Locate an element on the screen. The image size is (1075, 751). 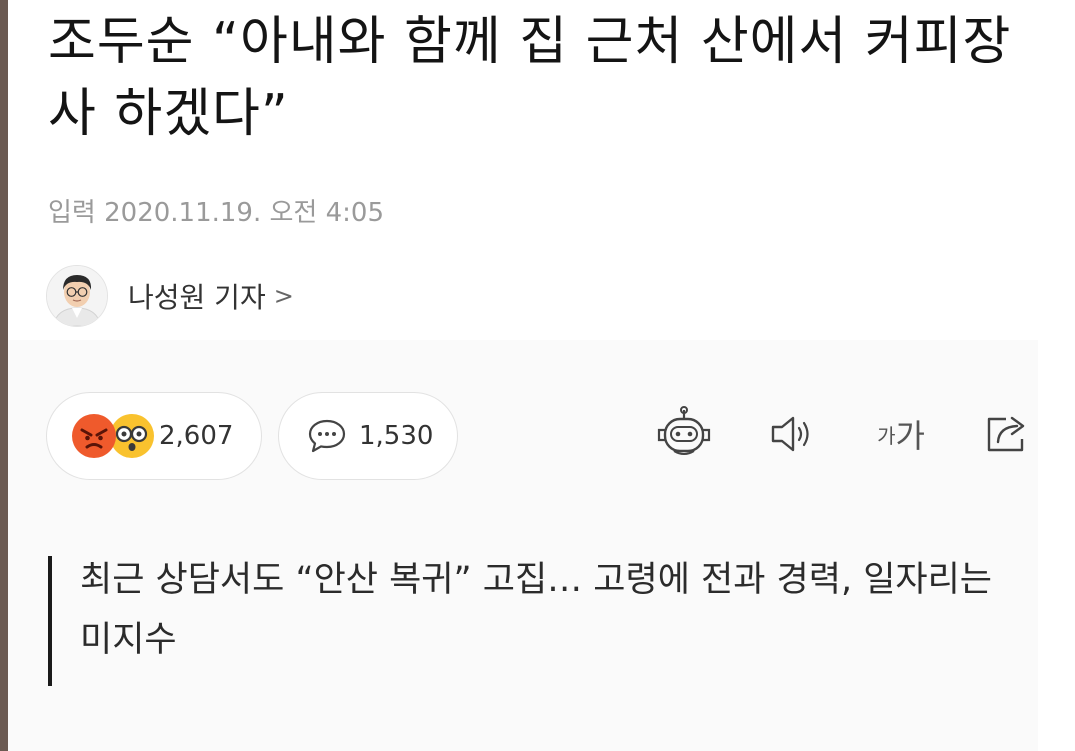
article-subheadline: 최근 상담서도 “안산 복귀” 고집… 고령에 전과 경력, 일자리는 미지수 is located at coordinates (536, 610).